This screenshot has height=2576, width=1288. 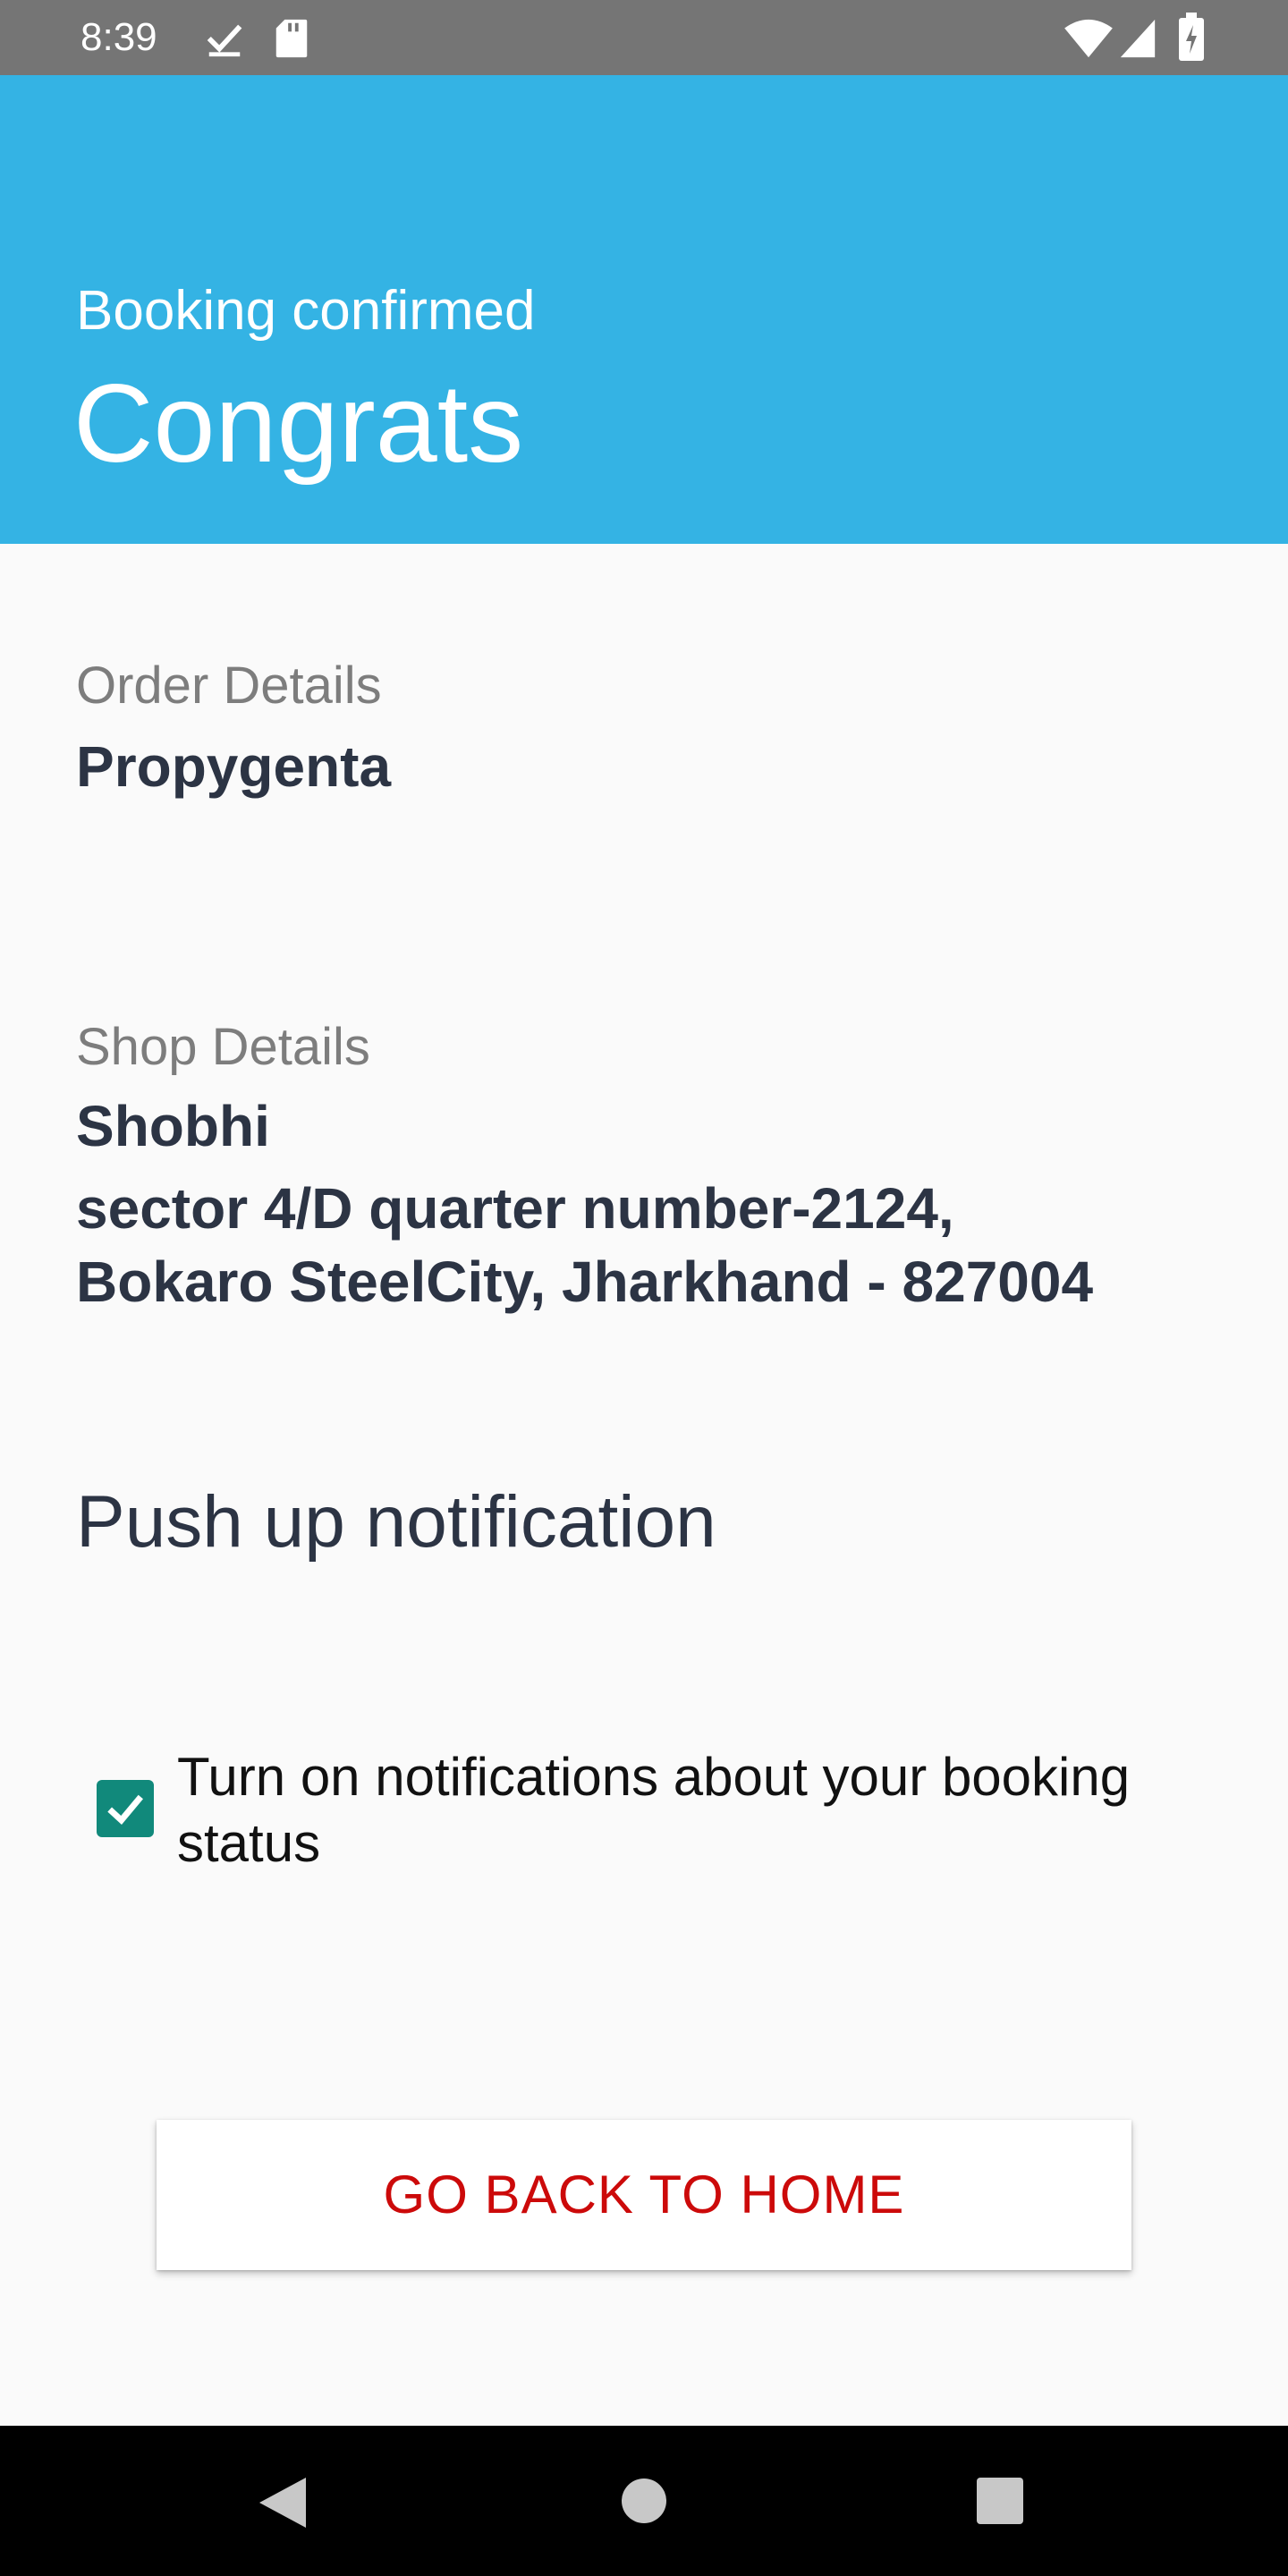 I want to click on shop-name: Shobhi, so click(x=173, y=1126).